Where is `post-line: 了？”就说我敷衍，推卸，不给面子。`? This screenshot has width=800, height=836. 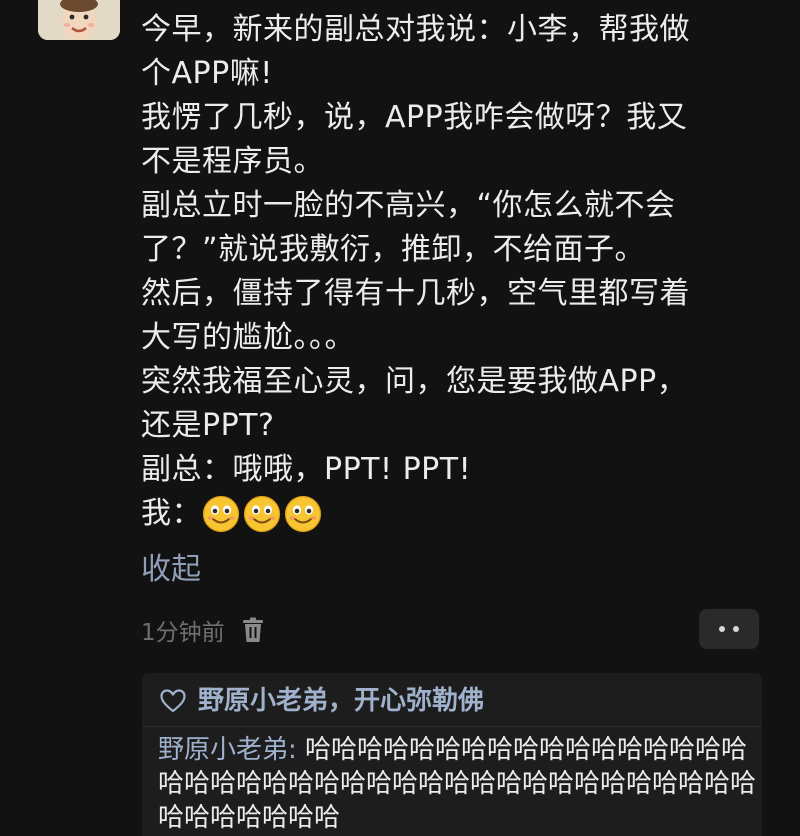
post-line: 了？”就说我敷衍，推卸，不给面子。 is located at coordinates (393, 249).